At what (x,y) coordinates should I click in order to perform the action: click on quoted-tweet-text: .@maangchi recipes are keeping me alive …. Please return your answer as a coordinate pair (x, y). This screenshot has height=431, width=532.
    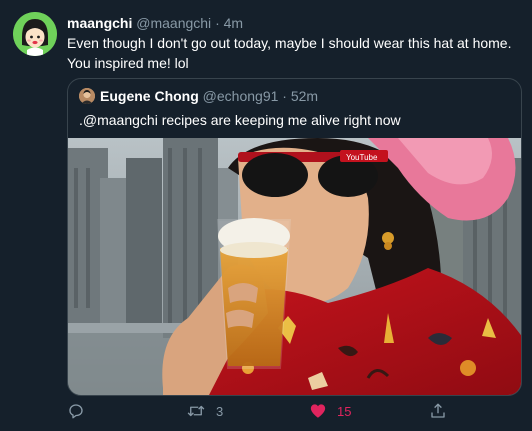
    Looking at the image, I should click on (240, 120).